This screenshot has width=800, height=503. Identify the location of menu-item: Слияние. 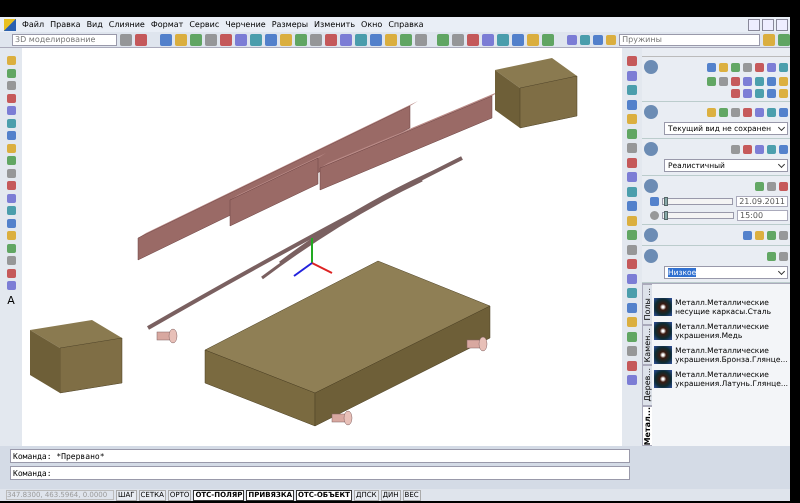
(126, 24).